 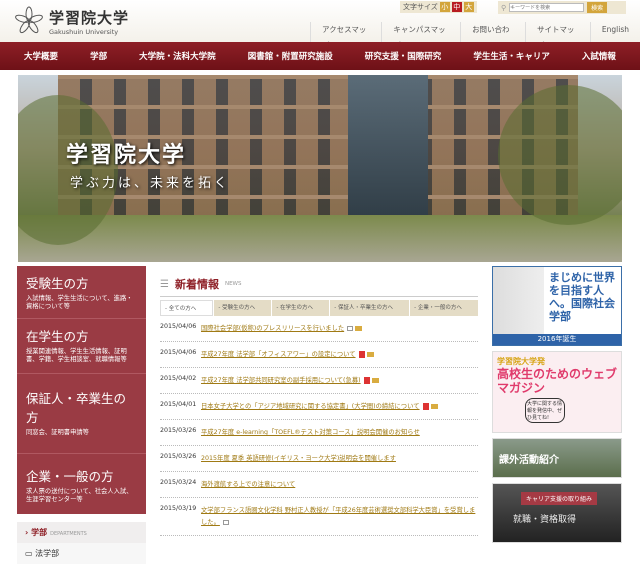 I want to click on news-link: 平成27年度 法学部共同研究室の副手採用について(急募), so click(x=281, y=380).